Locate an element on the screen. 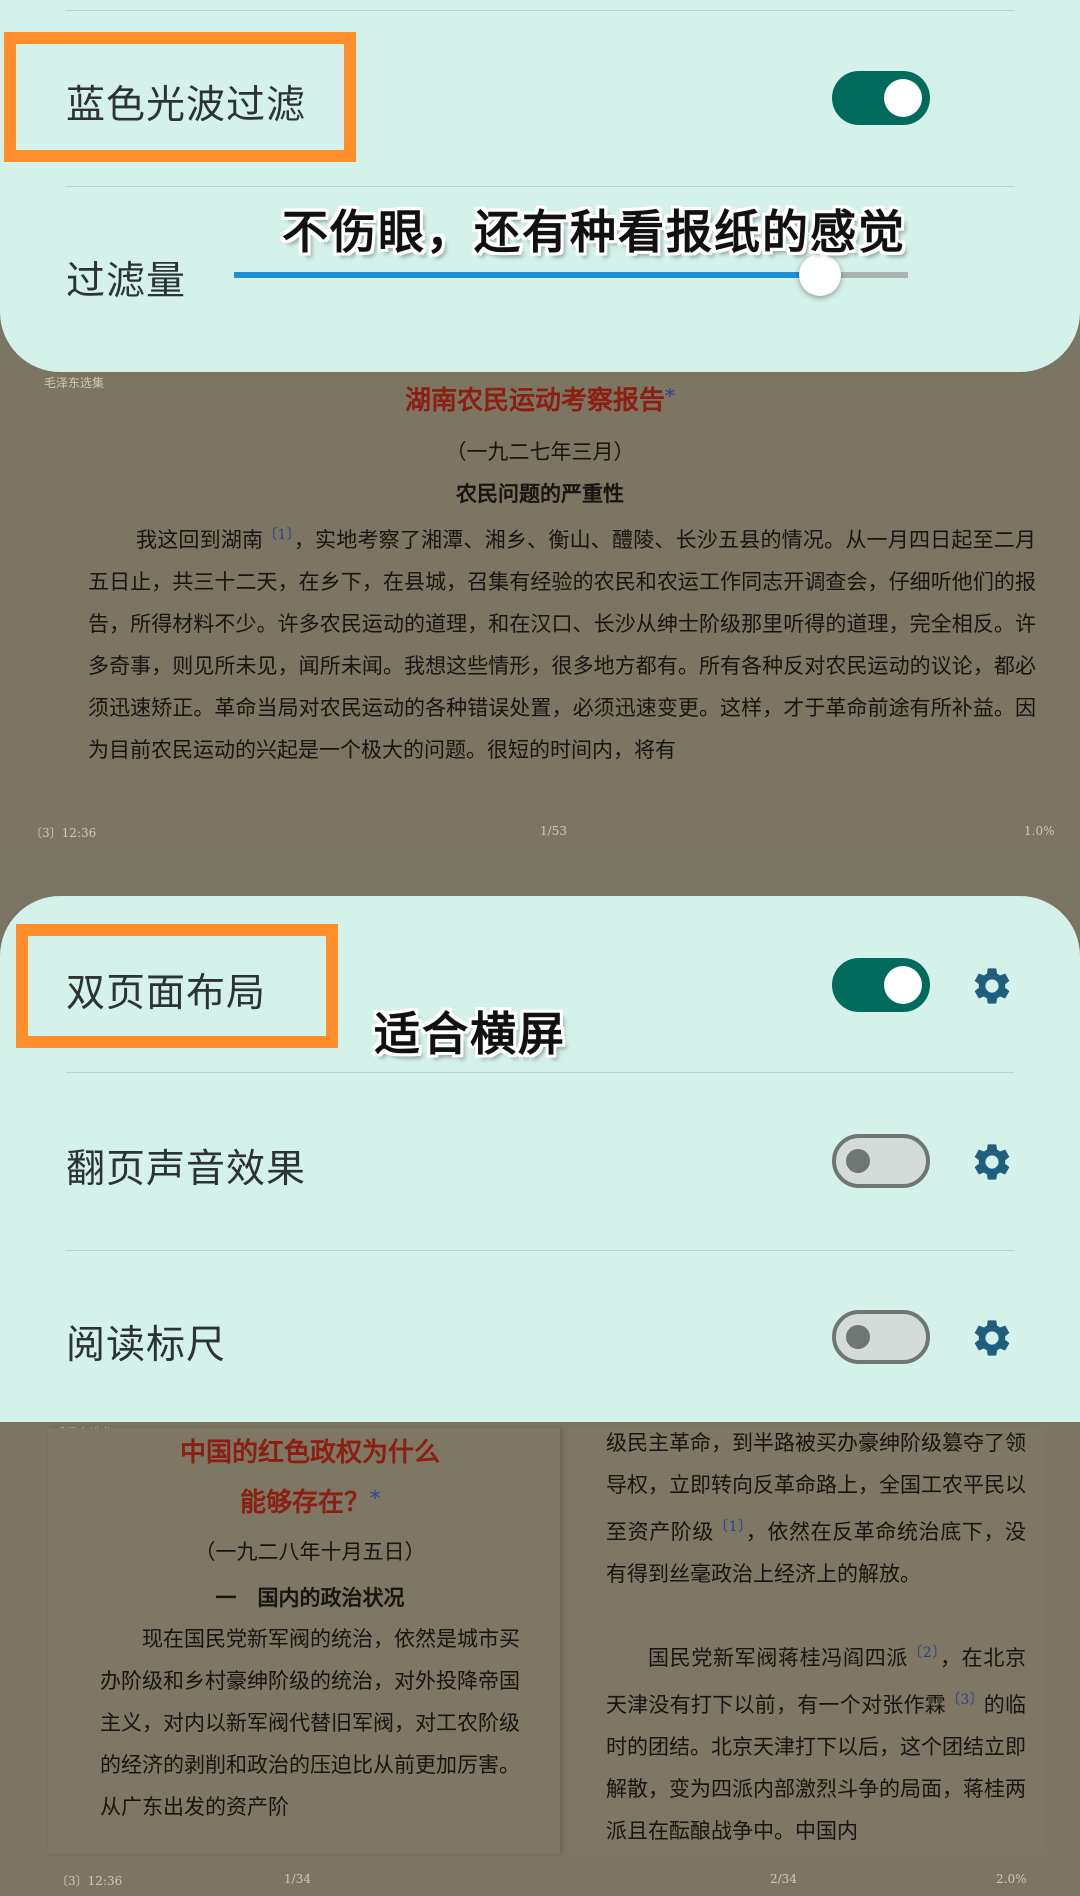 The height and width of the screenshot is (1896, 1080). progress-percent: 1.0% is located at coordinates (1039, 831).